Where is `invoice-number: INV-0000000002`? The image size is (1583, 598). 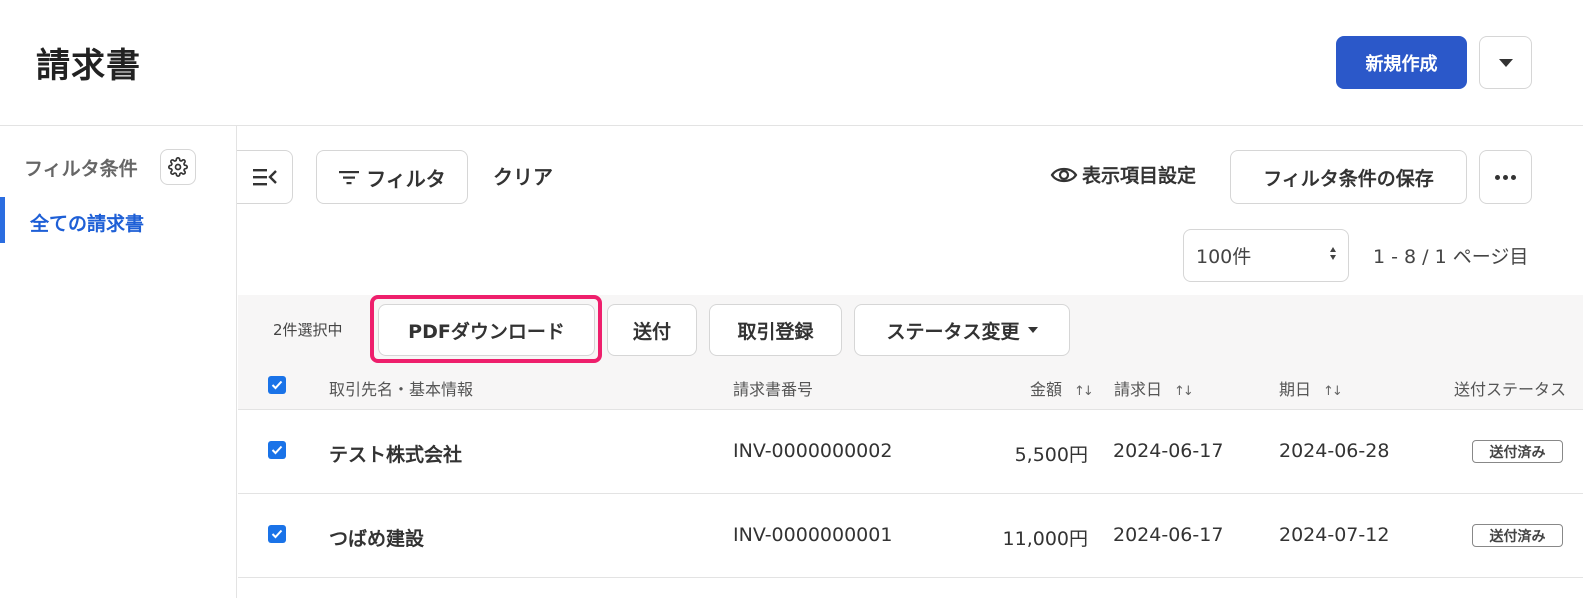
invoice-number: INV-0000000002 is located at coordinates (813, 451).